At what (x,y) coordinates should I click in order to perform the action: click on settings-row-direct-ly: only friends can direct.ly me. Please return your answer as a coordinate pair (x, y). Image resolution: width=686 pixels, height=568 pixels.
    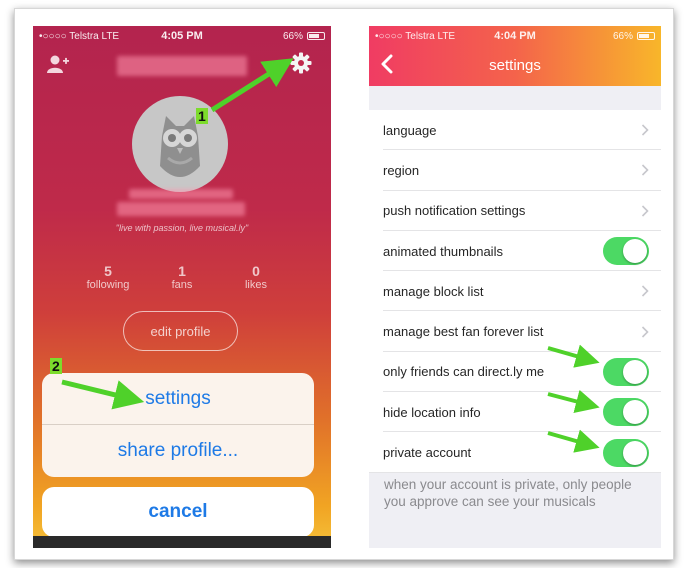
    Looking at the image, I should click on (515, 372).